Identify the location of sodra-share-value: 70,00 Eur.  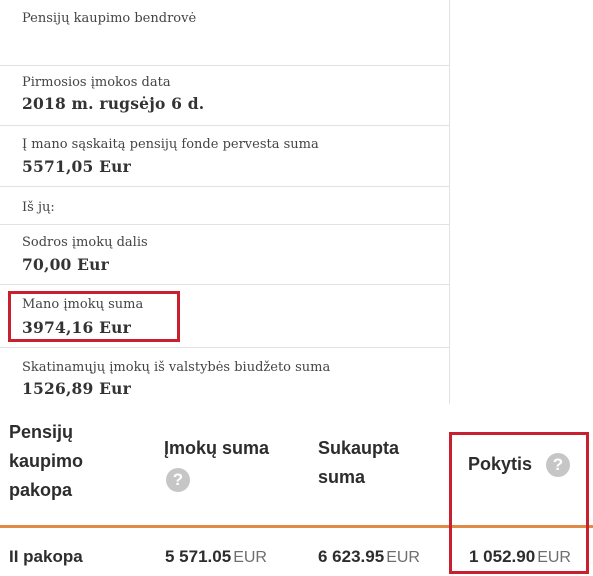
(65, 264).